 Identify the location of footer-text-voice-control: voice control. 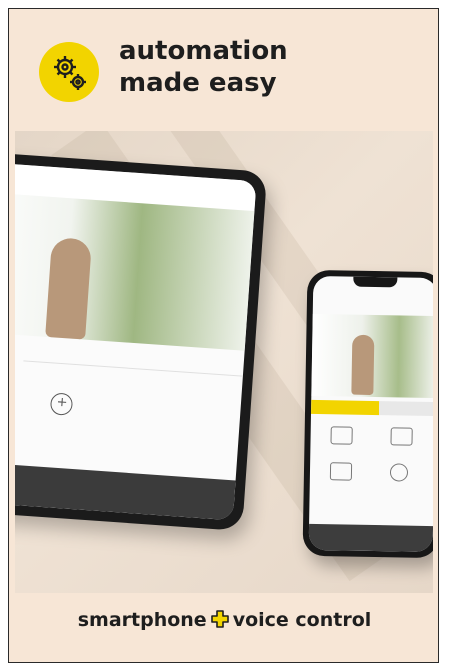
(302, 620).